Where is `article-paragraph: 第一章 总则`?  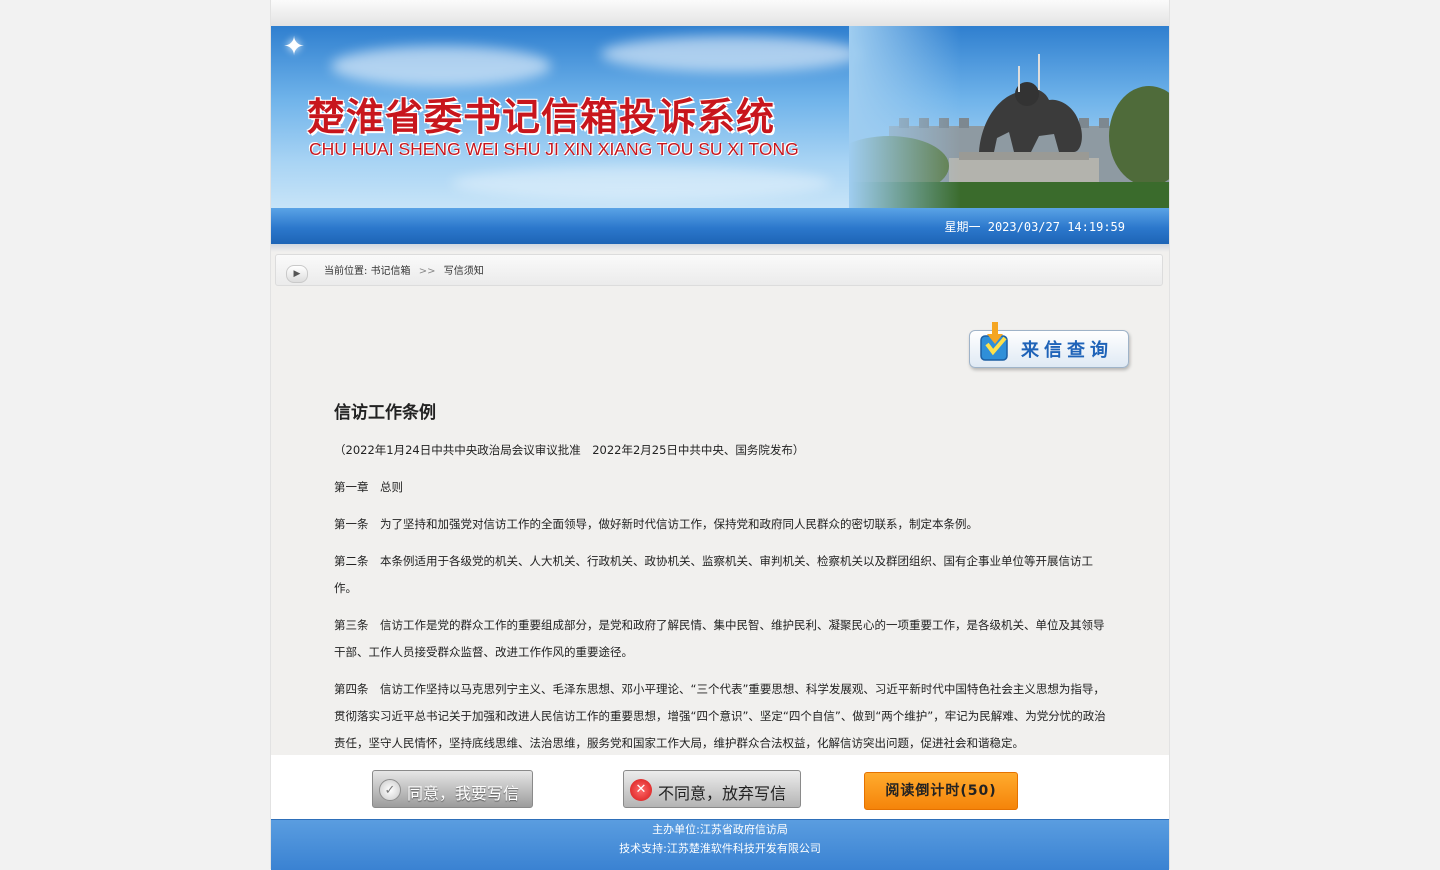
article-paragraph: 第一章 总则 is located at coordinates (368, 487).